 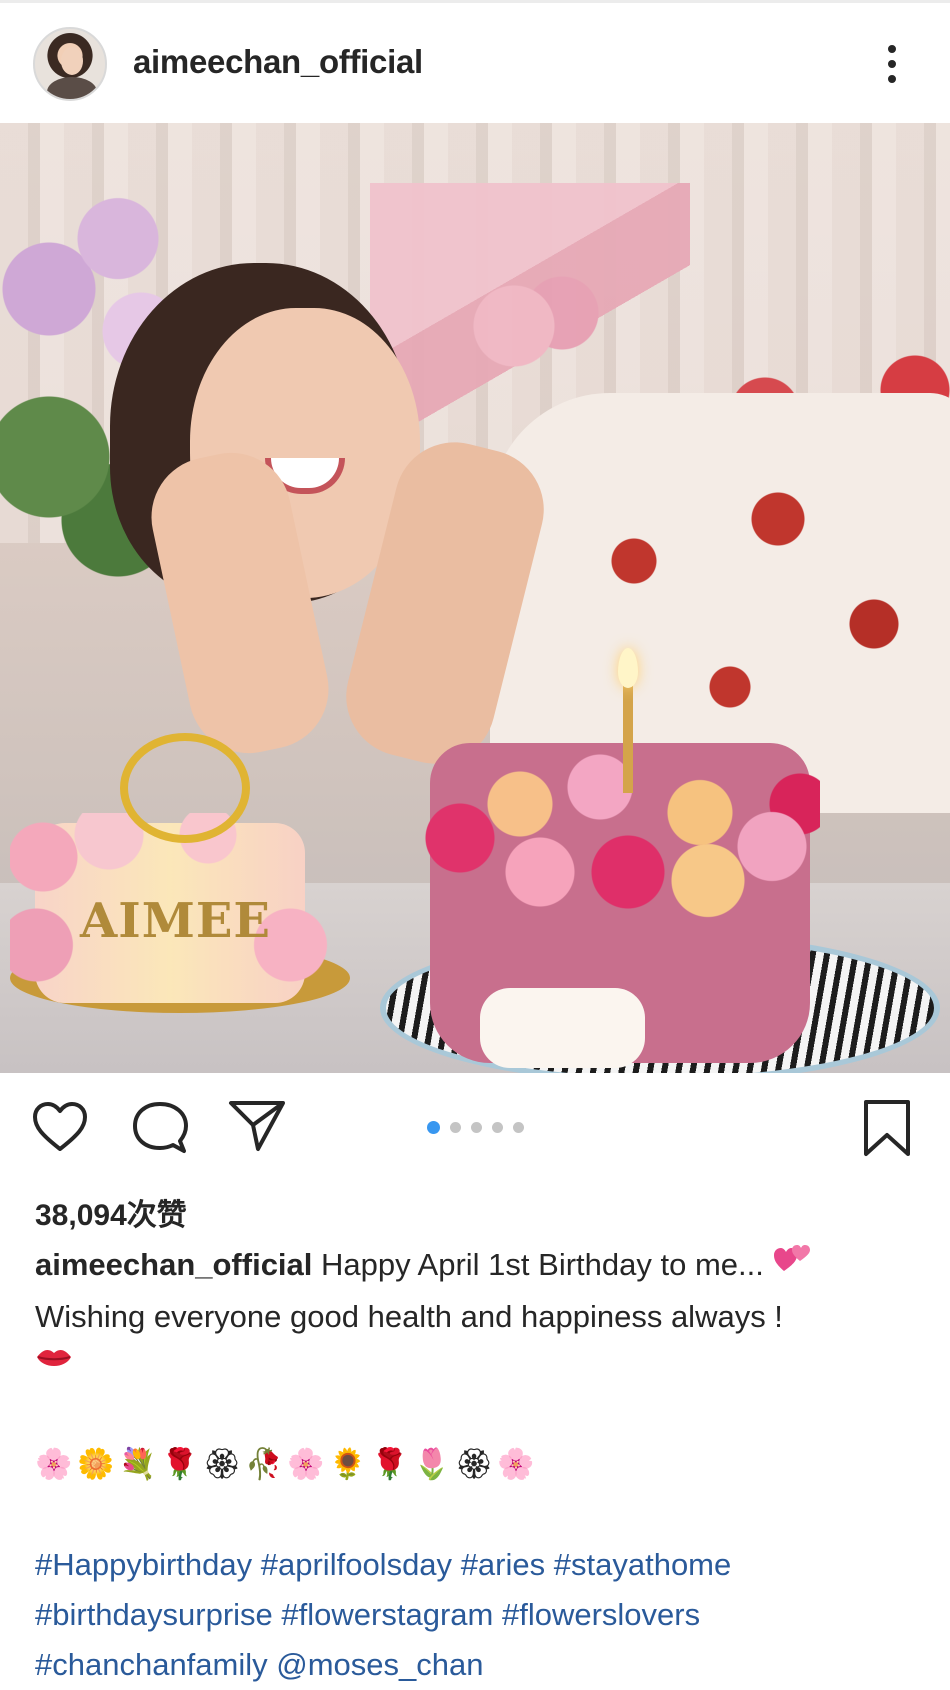 What do you see at coordinates (175, 921) in the screenshot?
I see `cake-name-text: AIMEE` at bounding box center [175, 921].